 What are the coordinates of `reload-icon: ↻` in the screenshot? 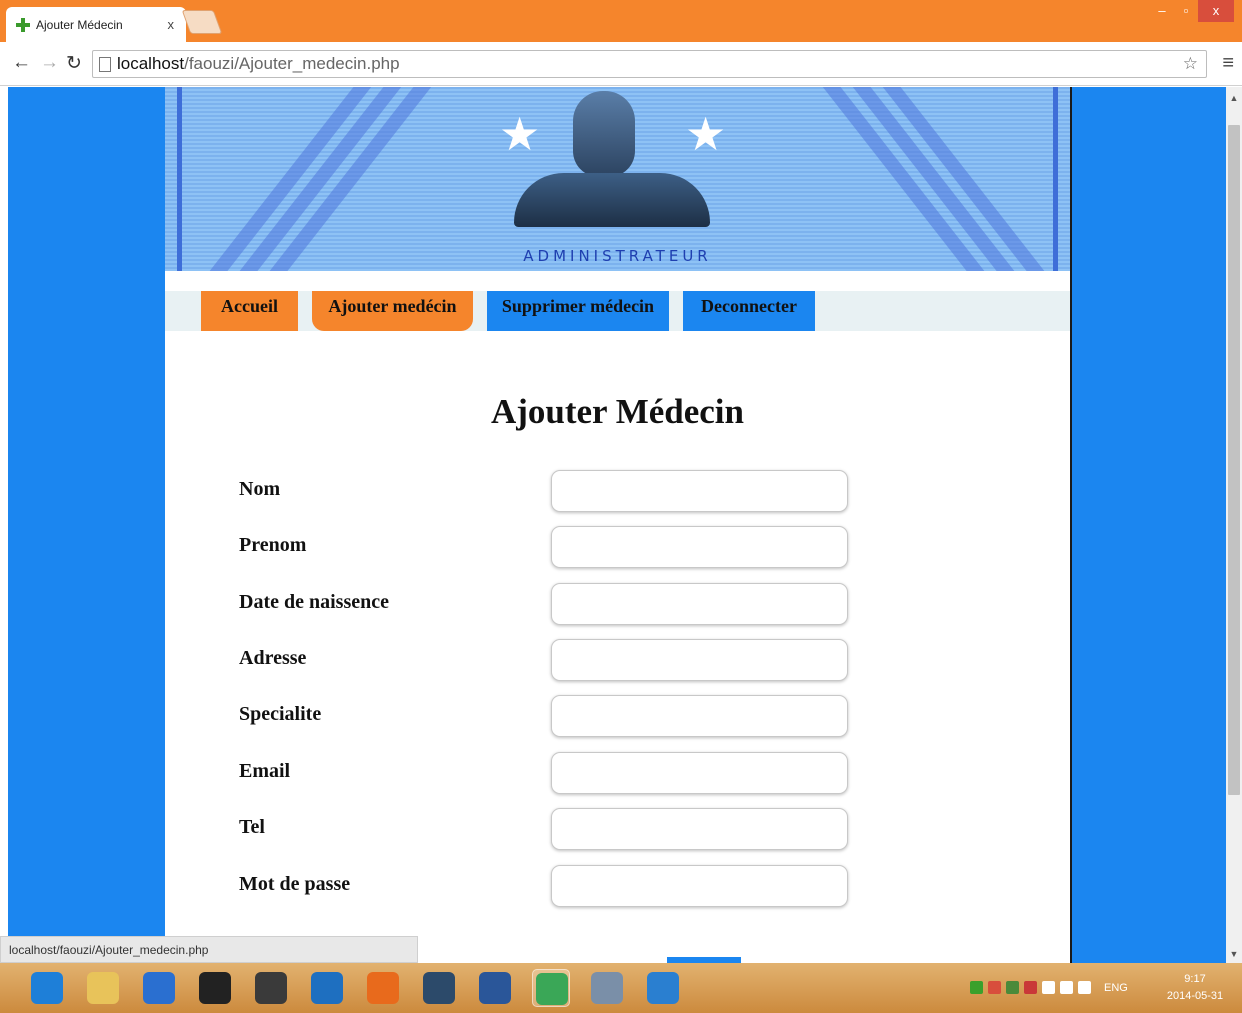 It's located at (74, 63).